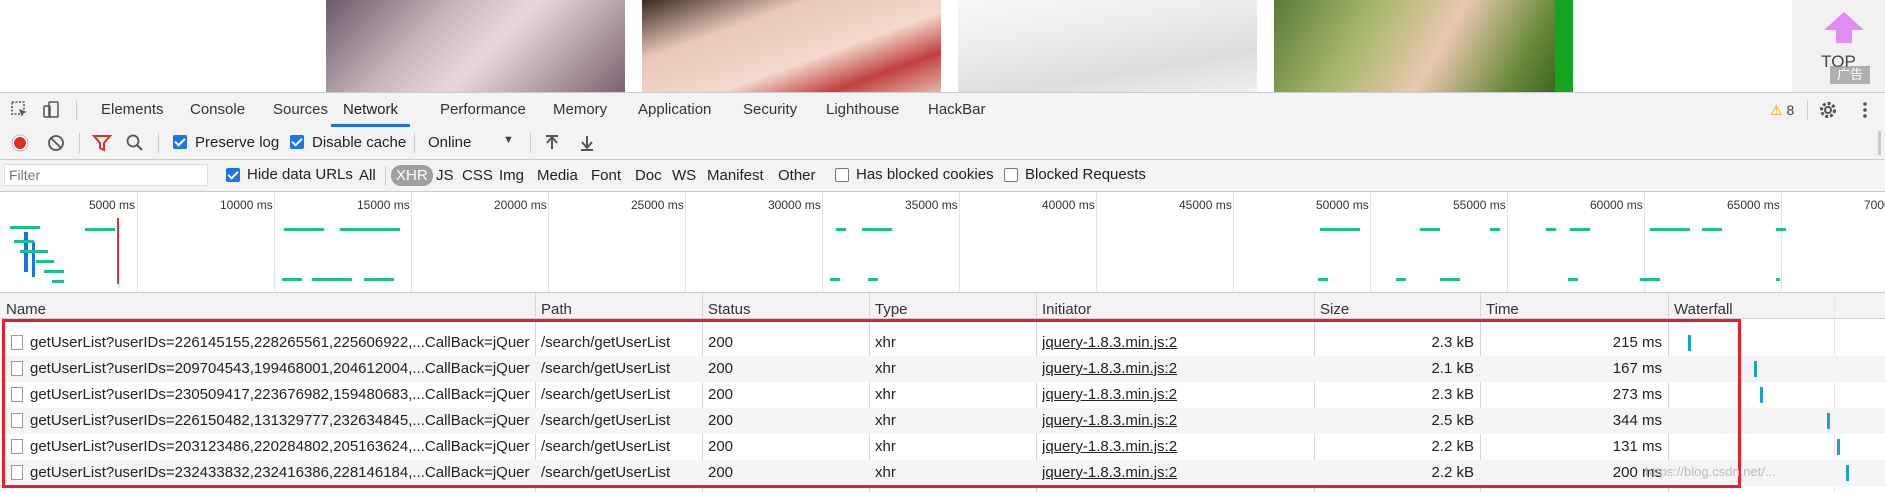 The image size is (1885, 492). I want to click on preserve-log-checkbox, so click(180, 142).